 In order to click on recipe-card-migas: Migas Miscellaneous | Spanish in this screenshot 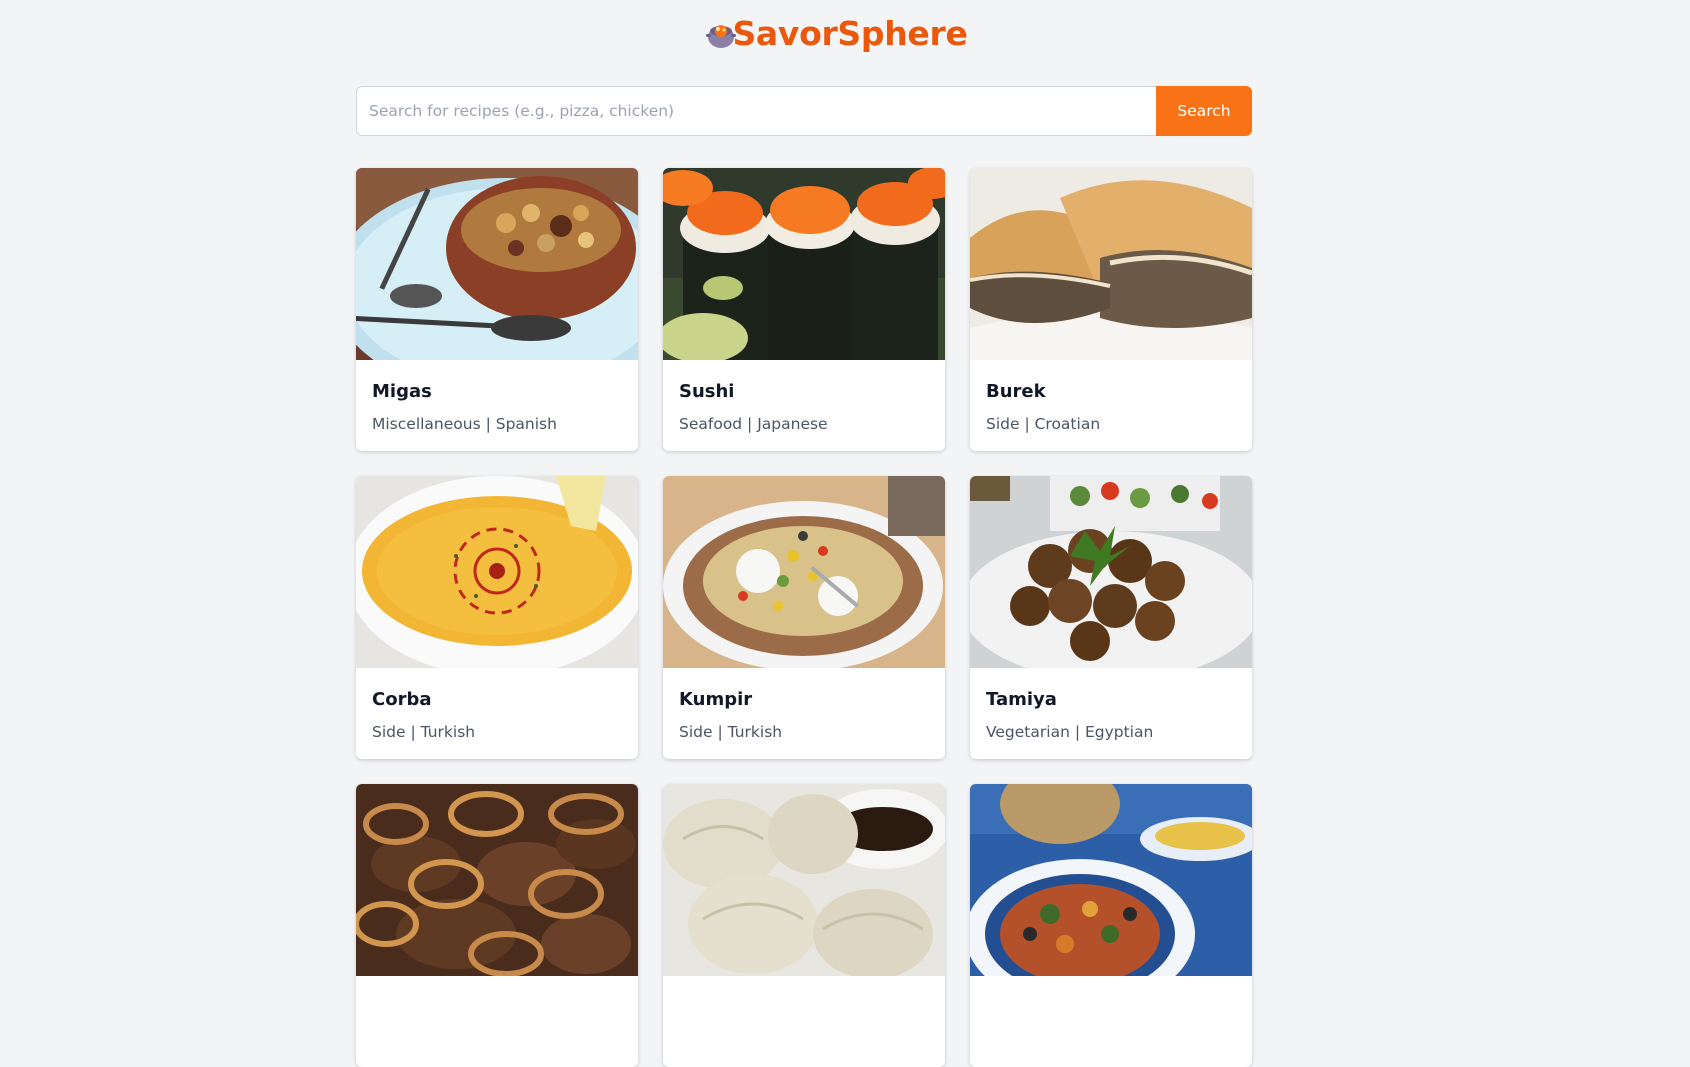, I will do `click(497, 309)`.